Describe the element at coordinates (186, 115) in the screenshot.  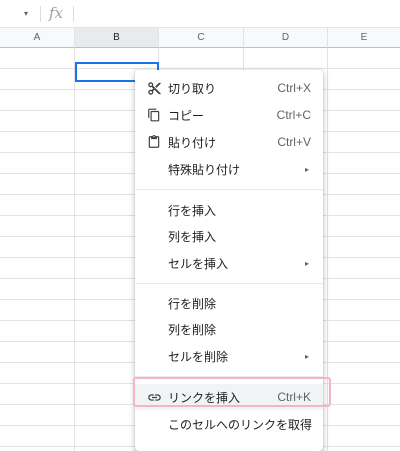
I see `menu-item-label: コピー` at that location.